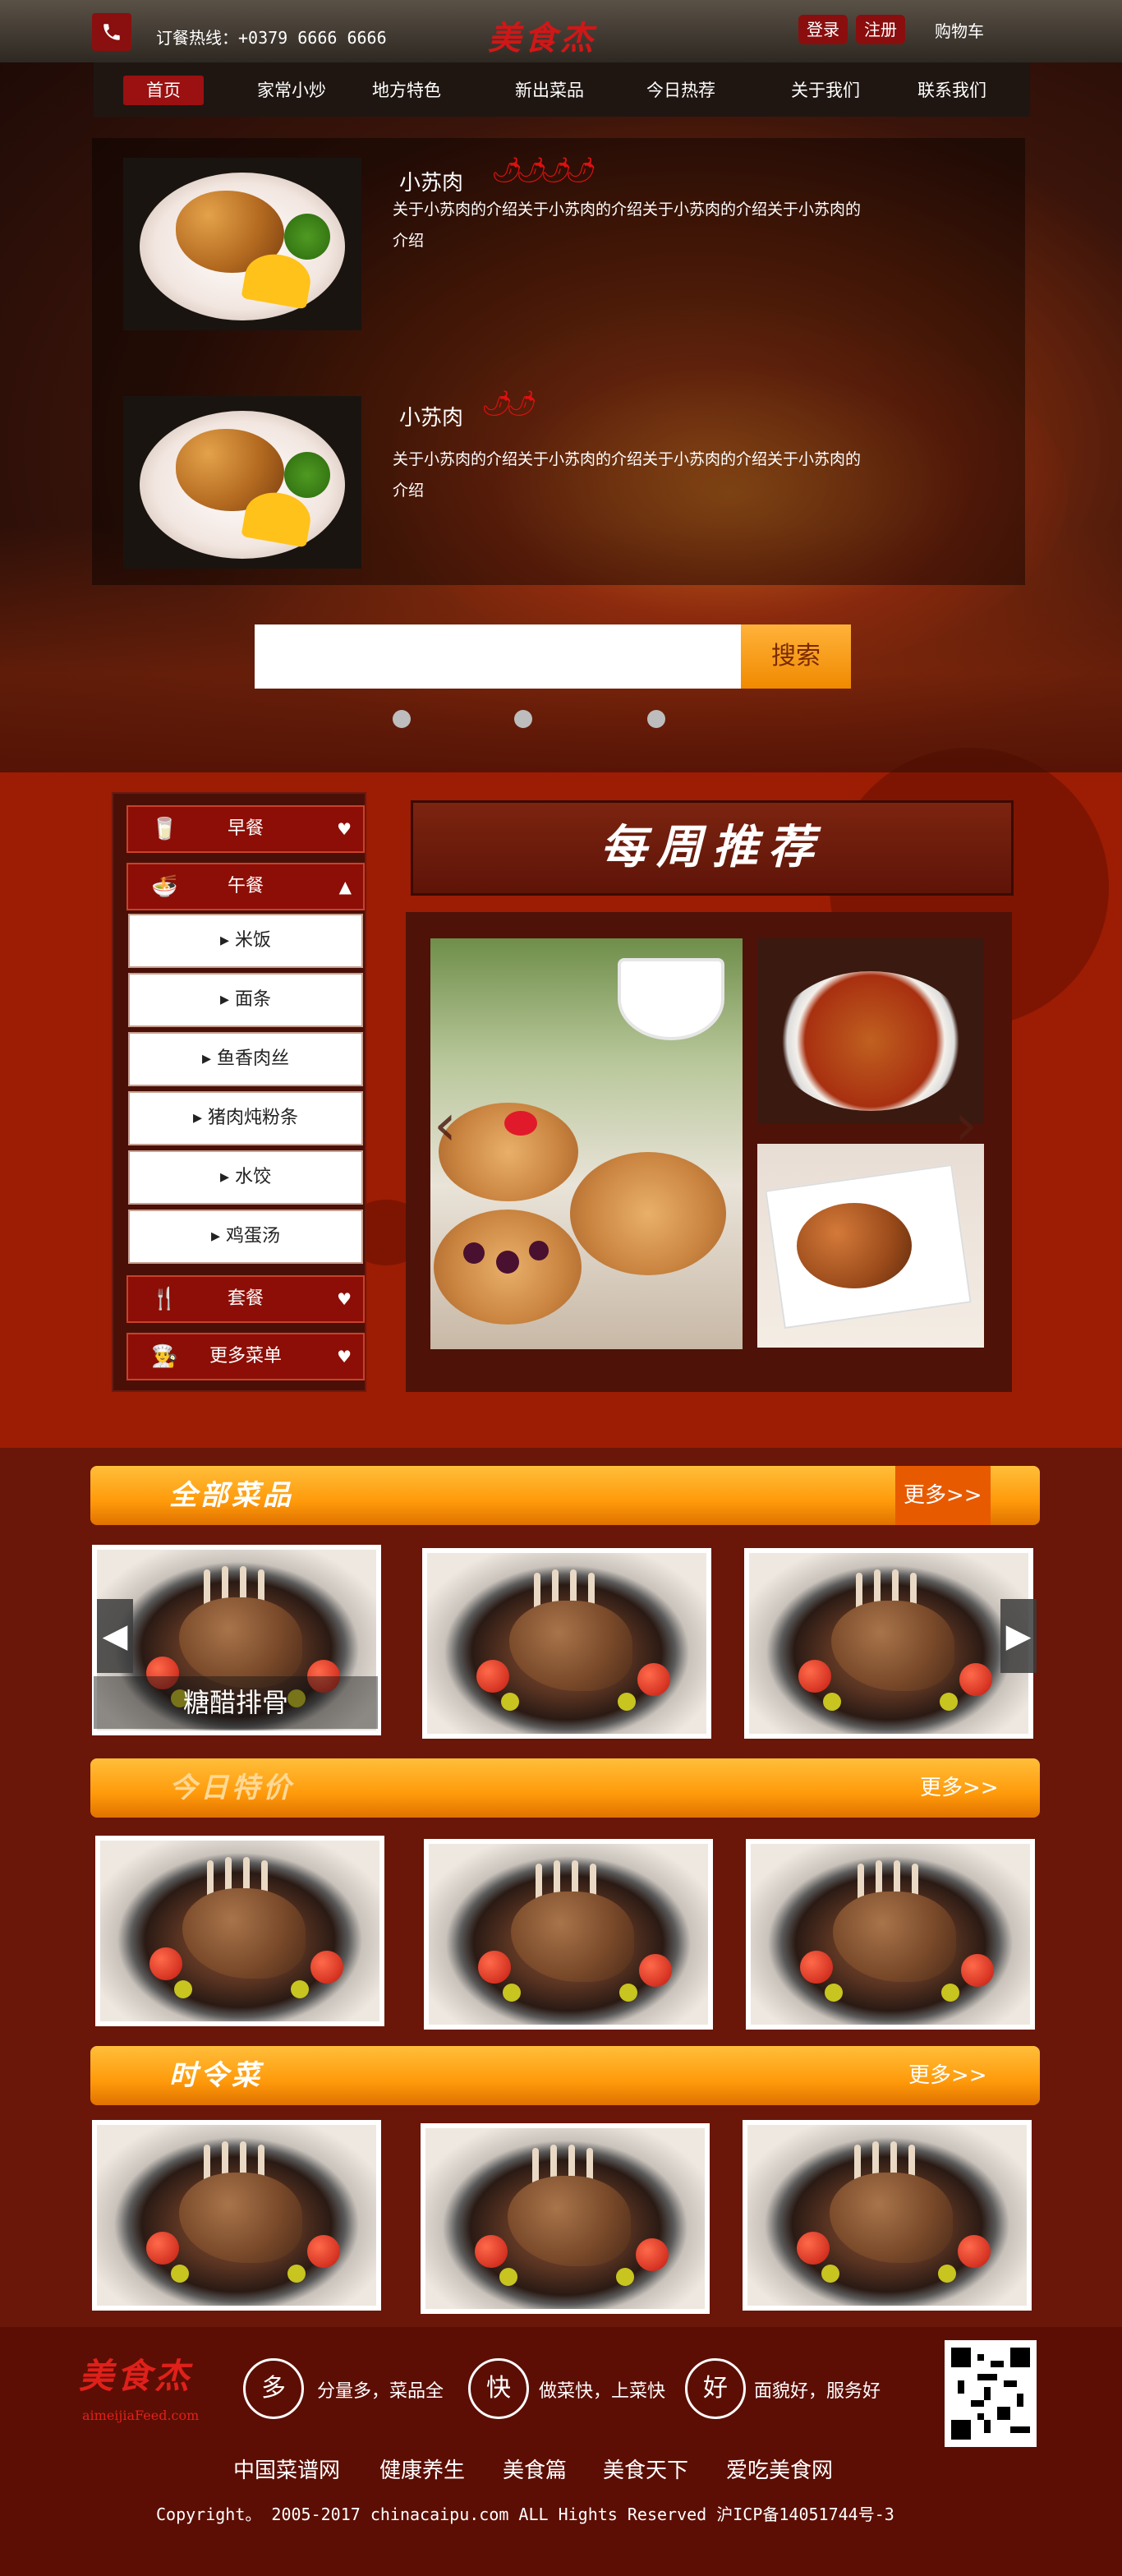  Describe the element at coordinates (565, 1788) in the screenshot. I see `section-bar-today-special: 今日特价 更多>>` at that location.